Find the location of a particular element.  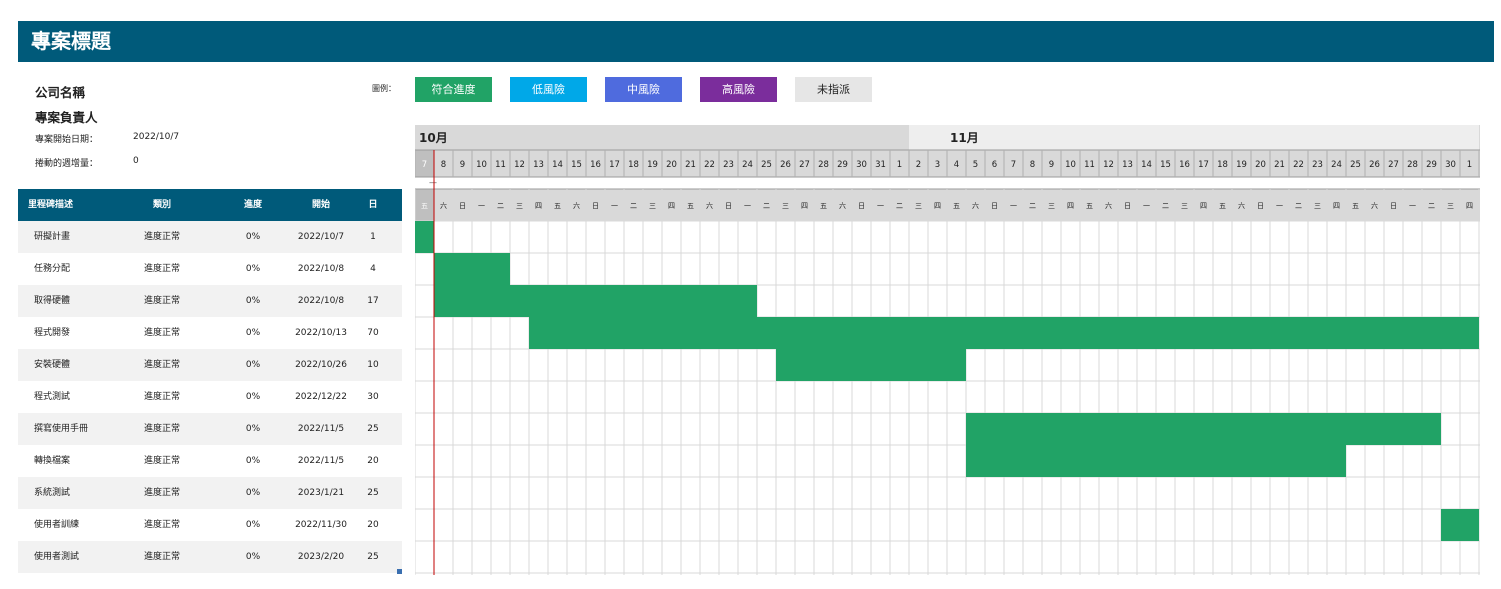

dash-marker: — is located at coordinates (433, 182).